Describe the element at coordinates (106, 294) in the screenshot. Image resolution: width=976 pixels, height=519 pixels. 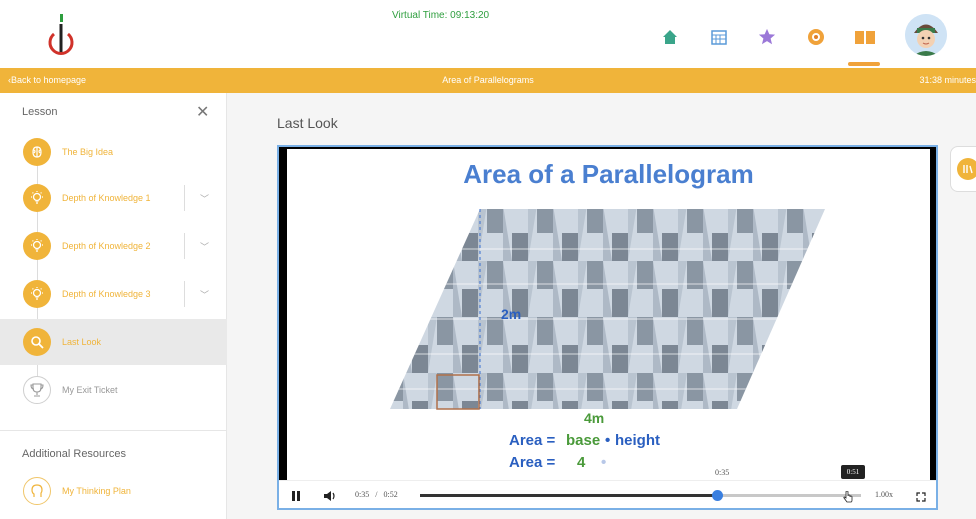
I see `lesson-item-label: Depth of Knowledge 3` at that location.